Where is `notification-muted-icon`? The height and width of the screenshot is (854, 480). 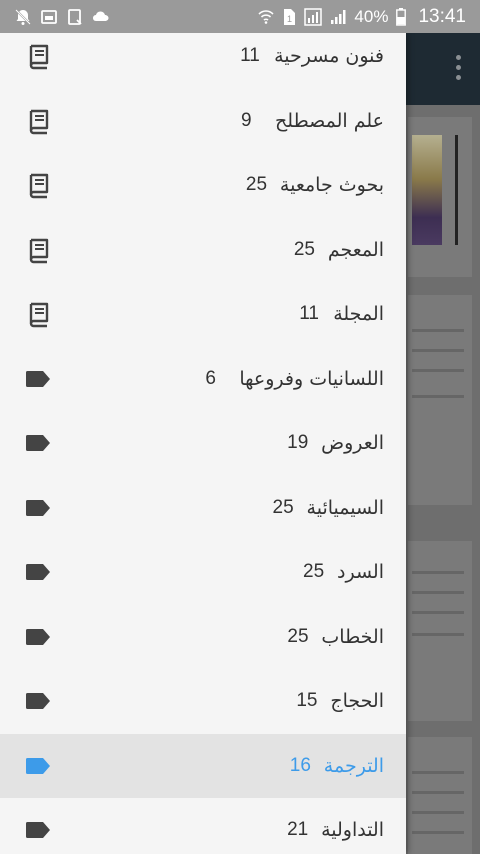
notification-muted-icon is located at coordinates (23, 17).